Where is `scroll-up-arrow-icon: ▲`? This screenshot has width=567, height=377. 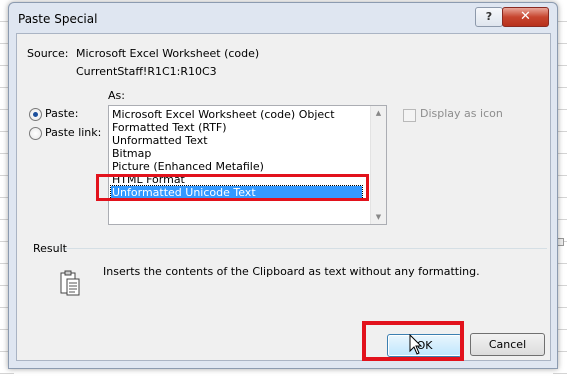
scroll-up-arrow-icon: ▲ is located at coordinates (378, 113).